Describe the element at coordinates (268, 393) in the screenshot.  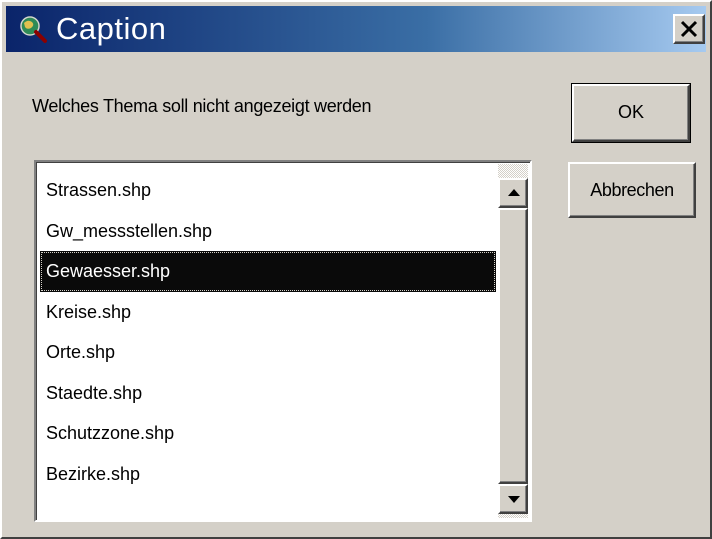
I see `list-item: Staedte.shp` at that location.